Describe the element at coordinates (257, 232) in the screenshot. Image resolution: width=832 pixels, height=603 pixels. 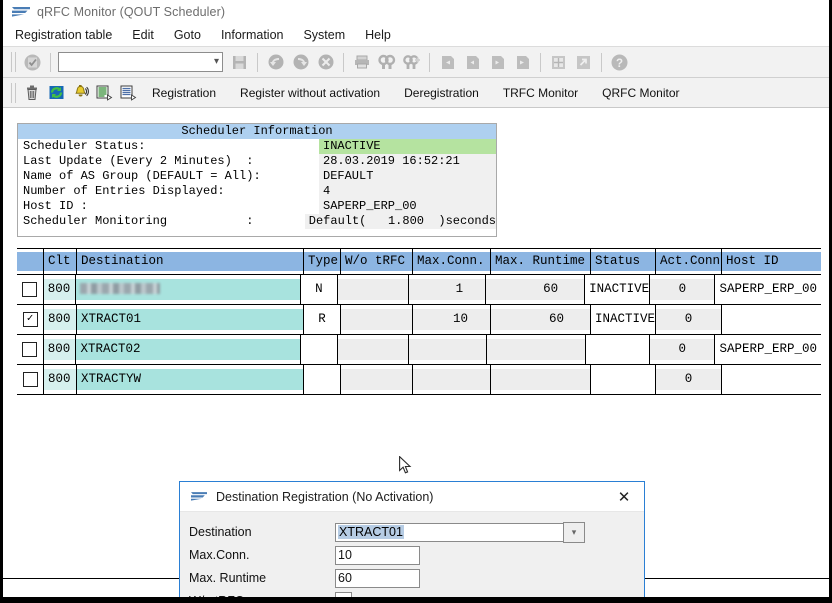
I see `panel-spacer` at that location.